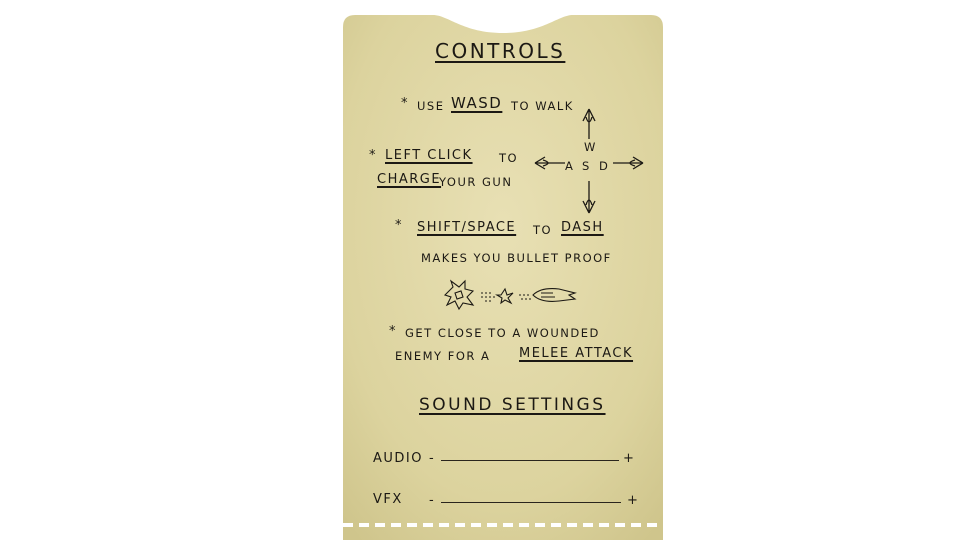 The height and width of the screenshot is (540, 960). What do you see at coordinates (586, 166) in the screenshot?
I see `wasd-s: S` at bounding box center [586, 166].